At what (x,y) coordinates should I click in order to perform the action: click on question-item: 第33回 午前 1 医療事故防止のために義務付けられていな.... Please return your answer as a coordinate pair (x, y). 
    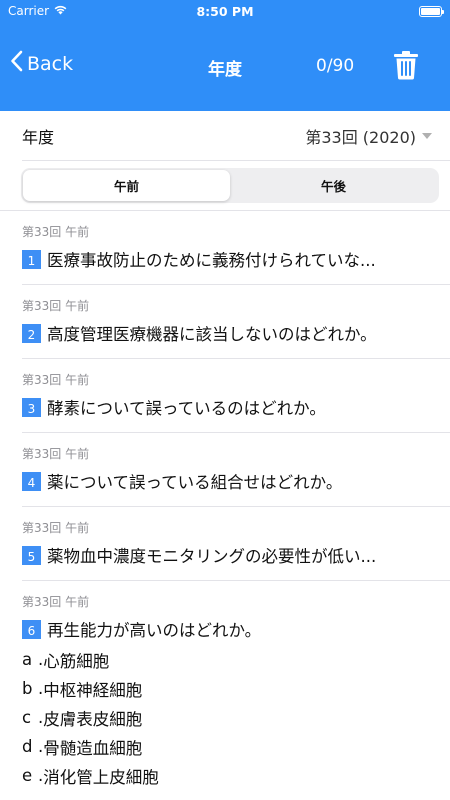
    Looking at the image, I should click on (231, 247).